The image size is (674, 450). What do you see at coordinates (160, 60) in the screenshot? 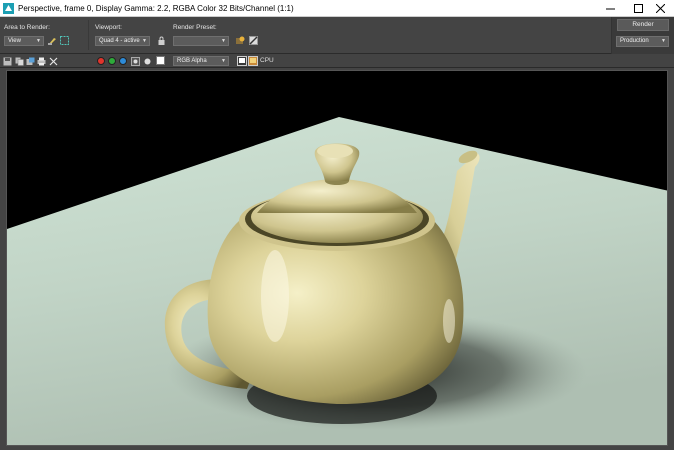
I see `background-color-swatch` at bounding box center [160, 60].